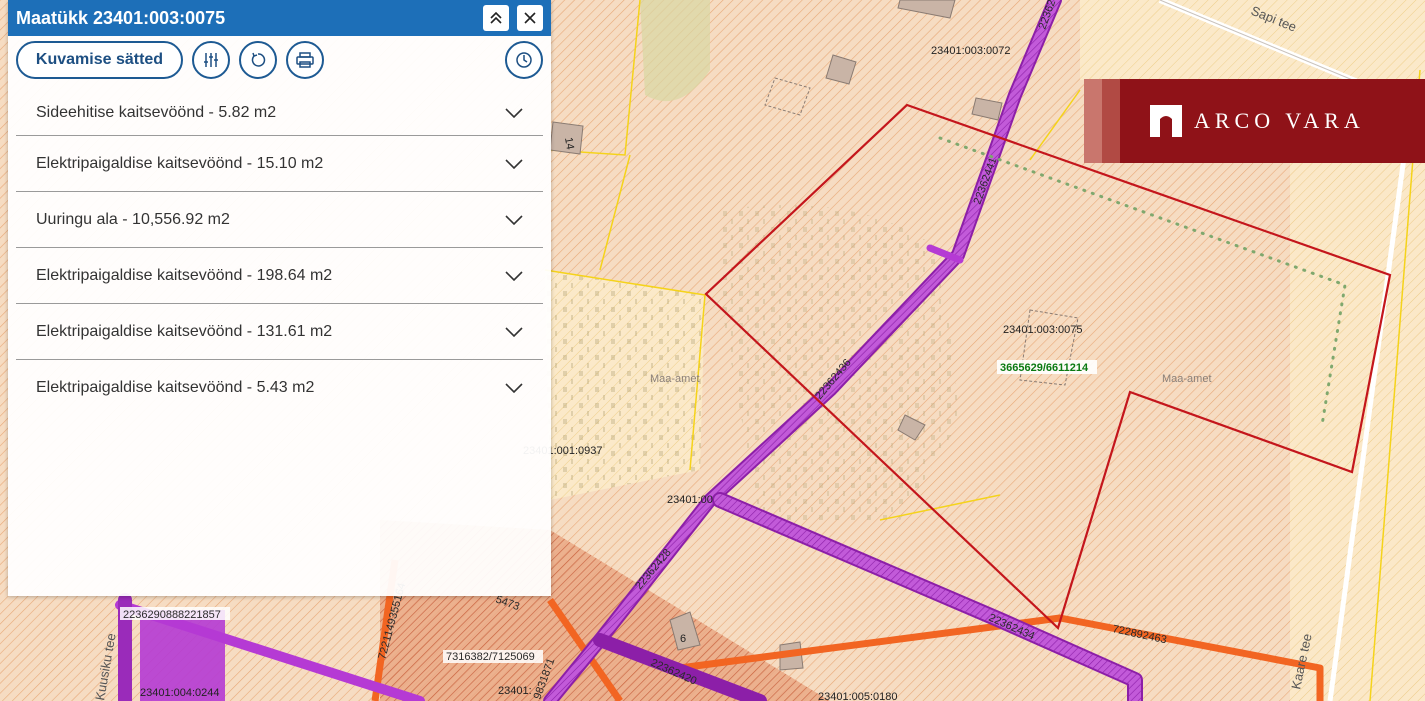  I want to click on close-button, so click(530, 18).